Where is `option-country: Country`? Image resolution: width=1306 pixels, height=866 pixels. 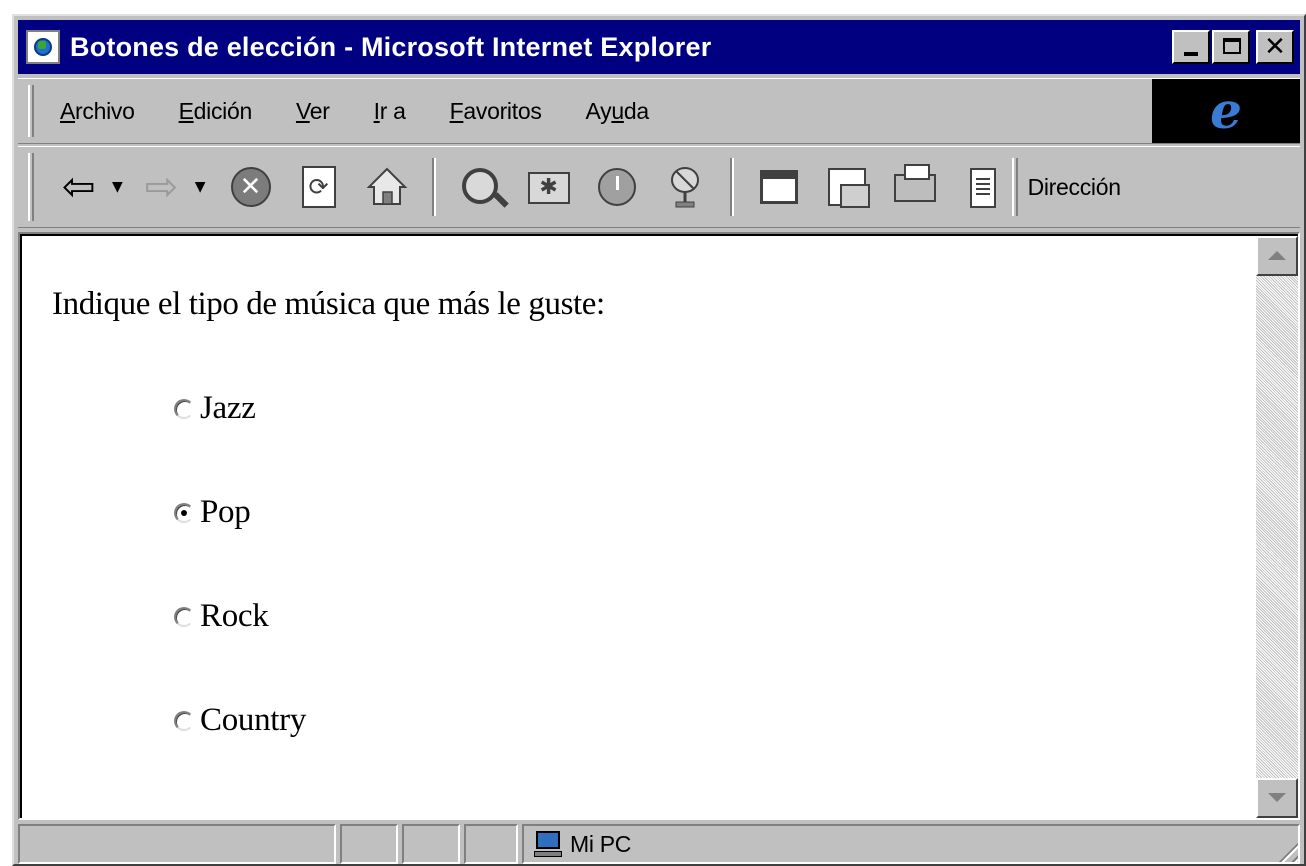 option-country: Country is located at coordinates (240, 720).